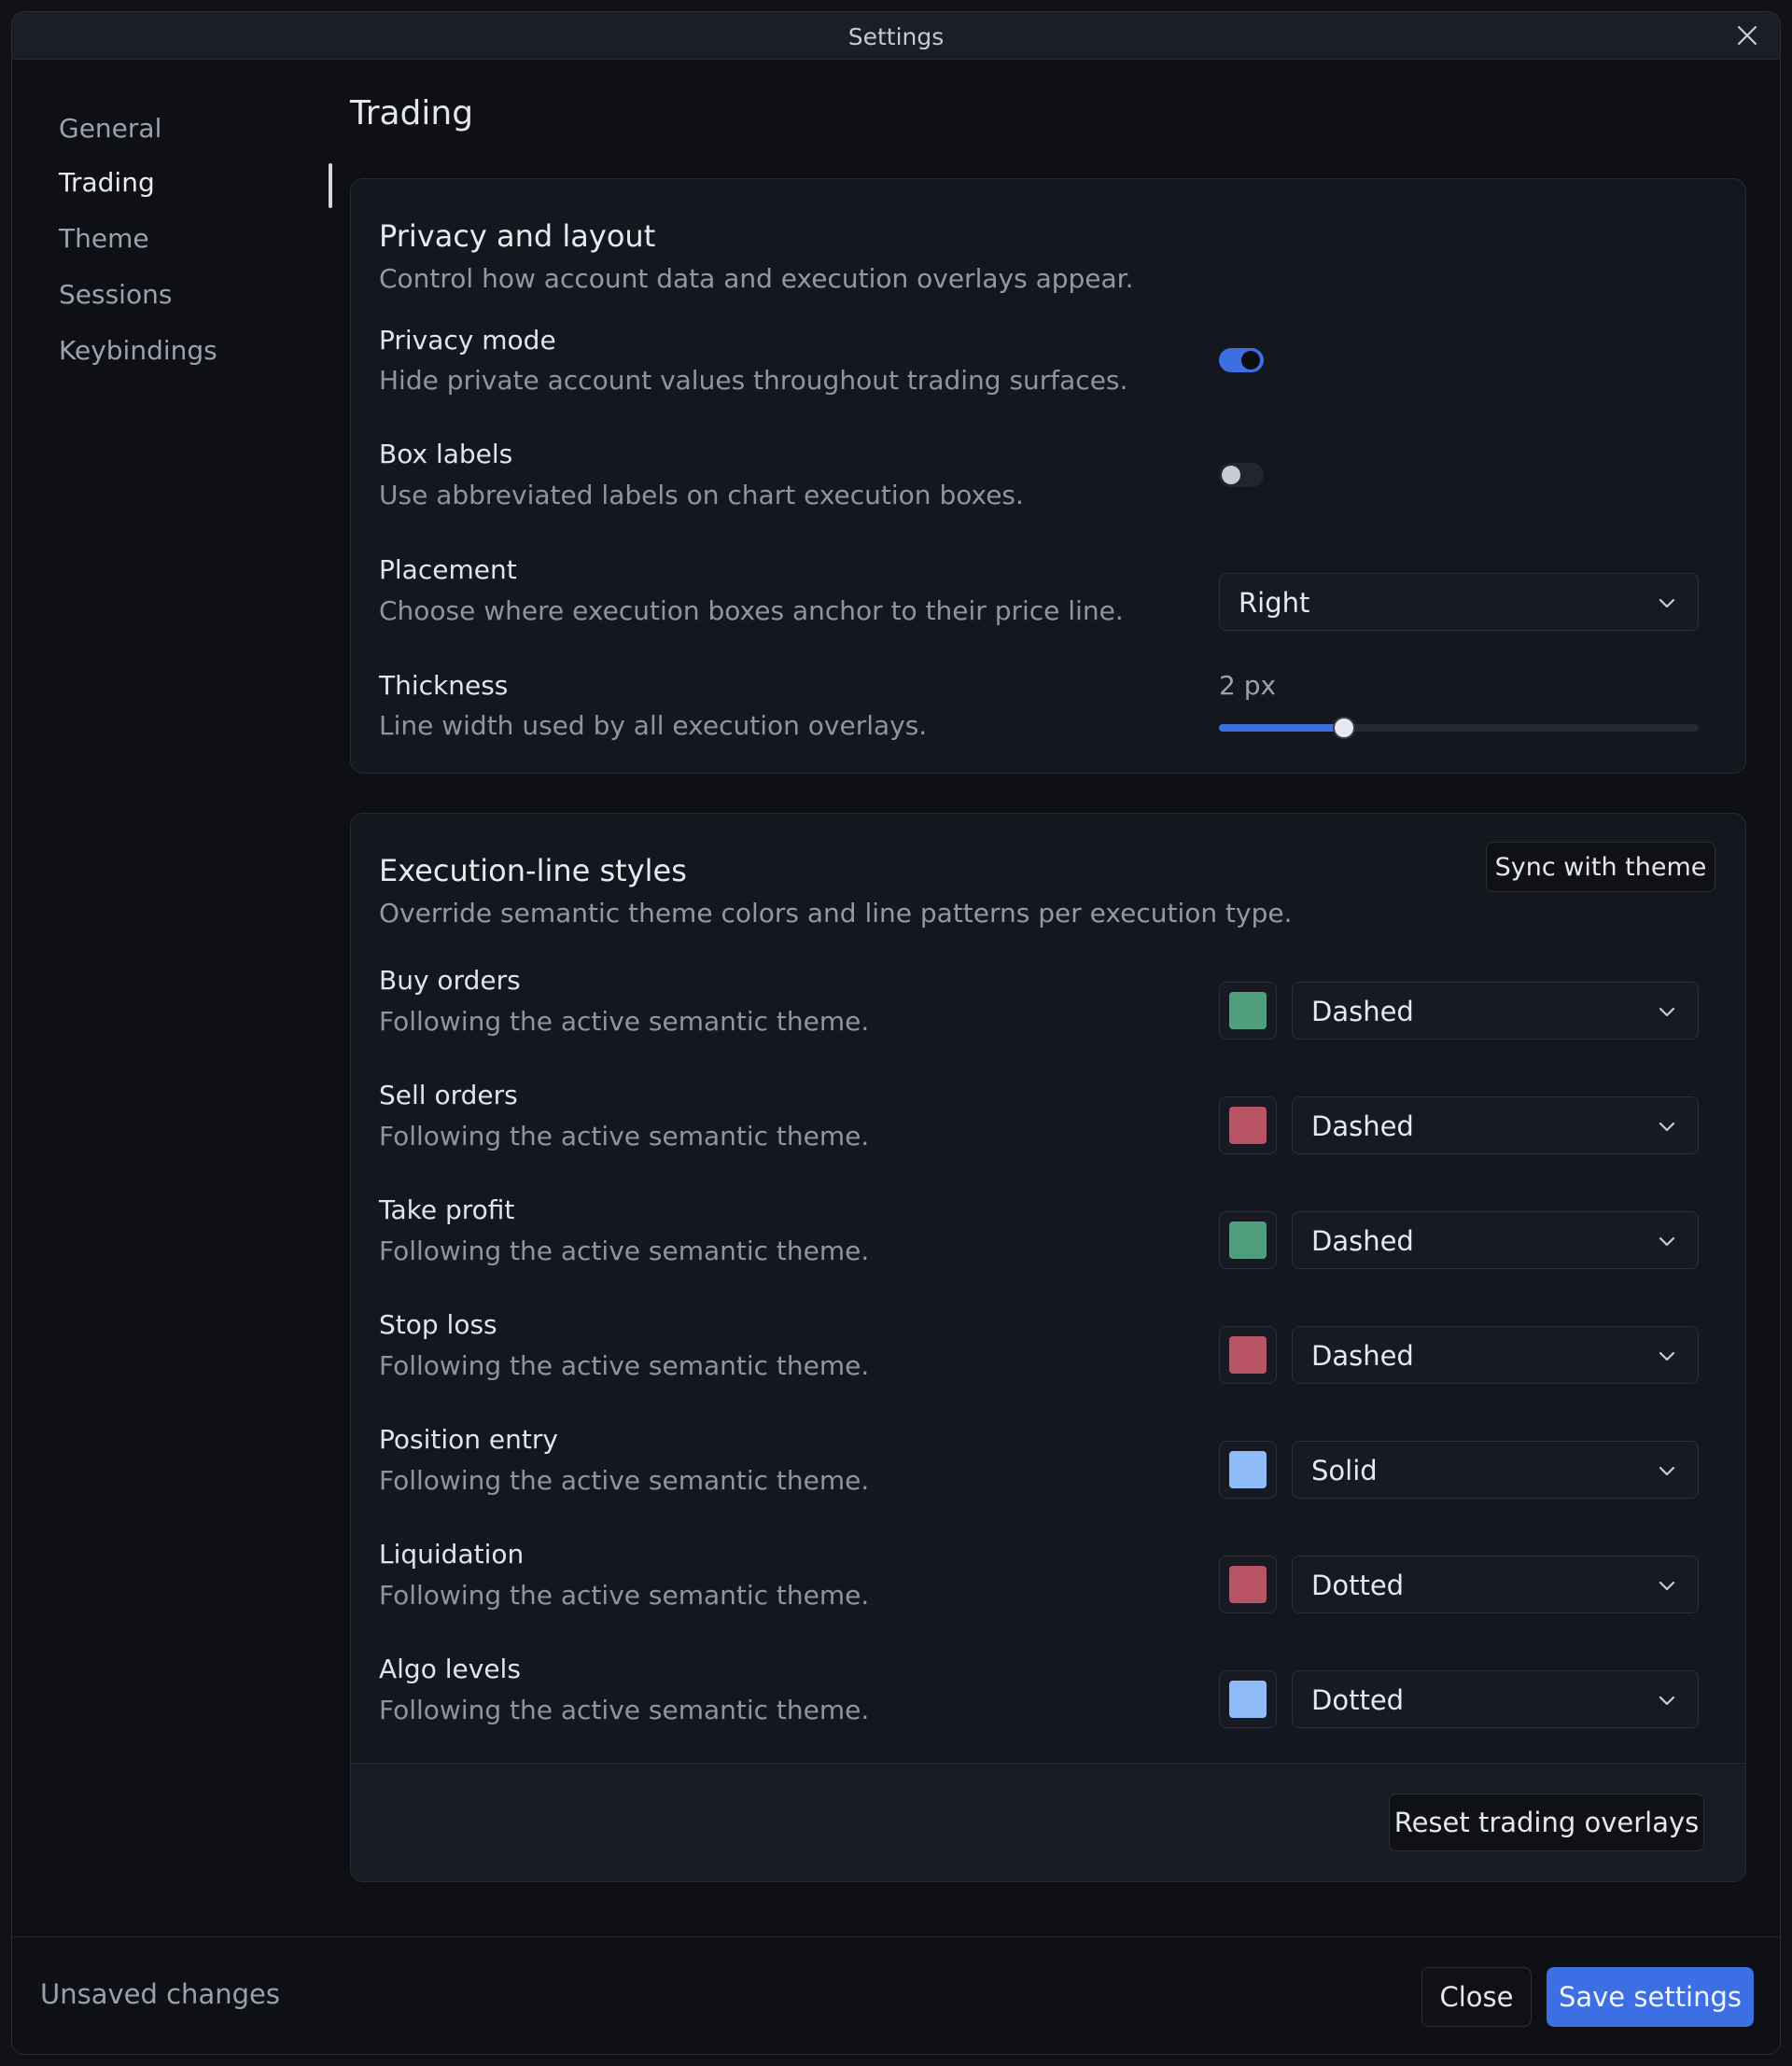 The image size is (1792, 2066). What do you see at coordinates (1495, 1125) in the screenshot?
I see `sell-orders-pattern-select: Dashed` at bounding box center [1495, 1125].